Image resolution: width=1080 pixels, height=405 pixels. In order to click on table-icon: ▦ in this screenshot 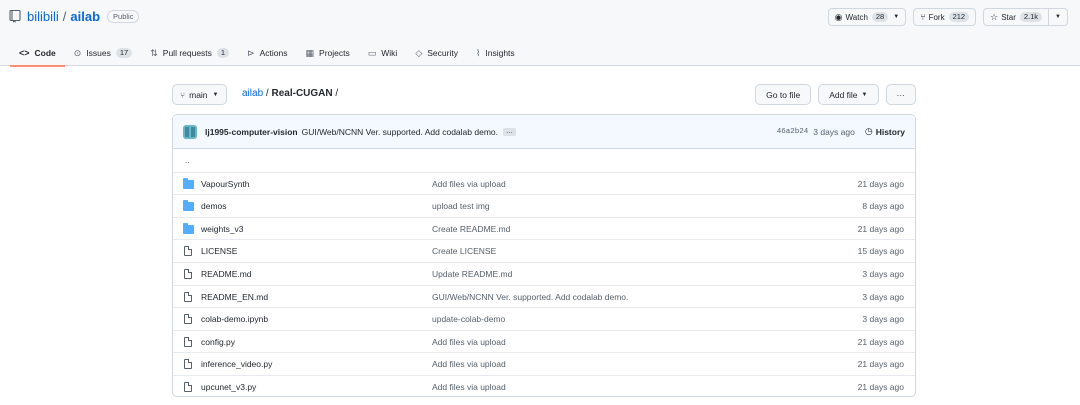, I will do `click(310, 52)`.